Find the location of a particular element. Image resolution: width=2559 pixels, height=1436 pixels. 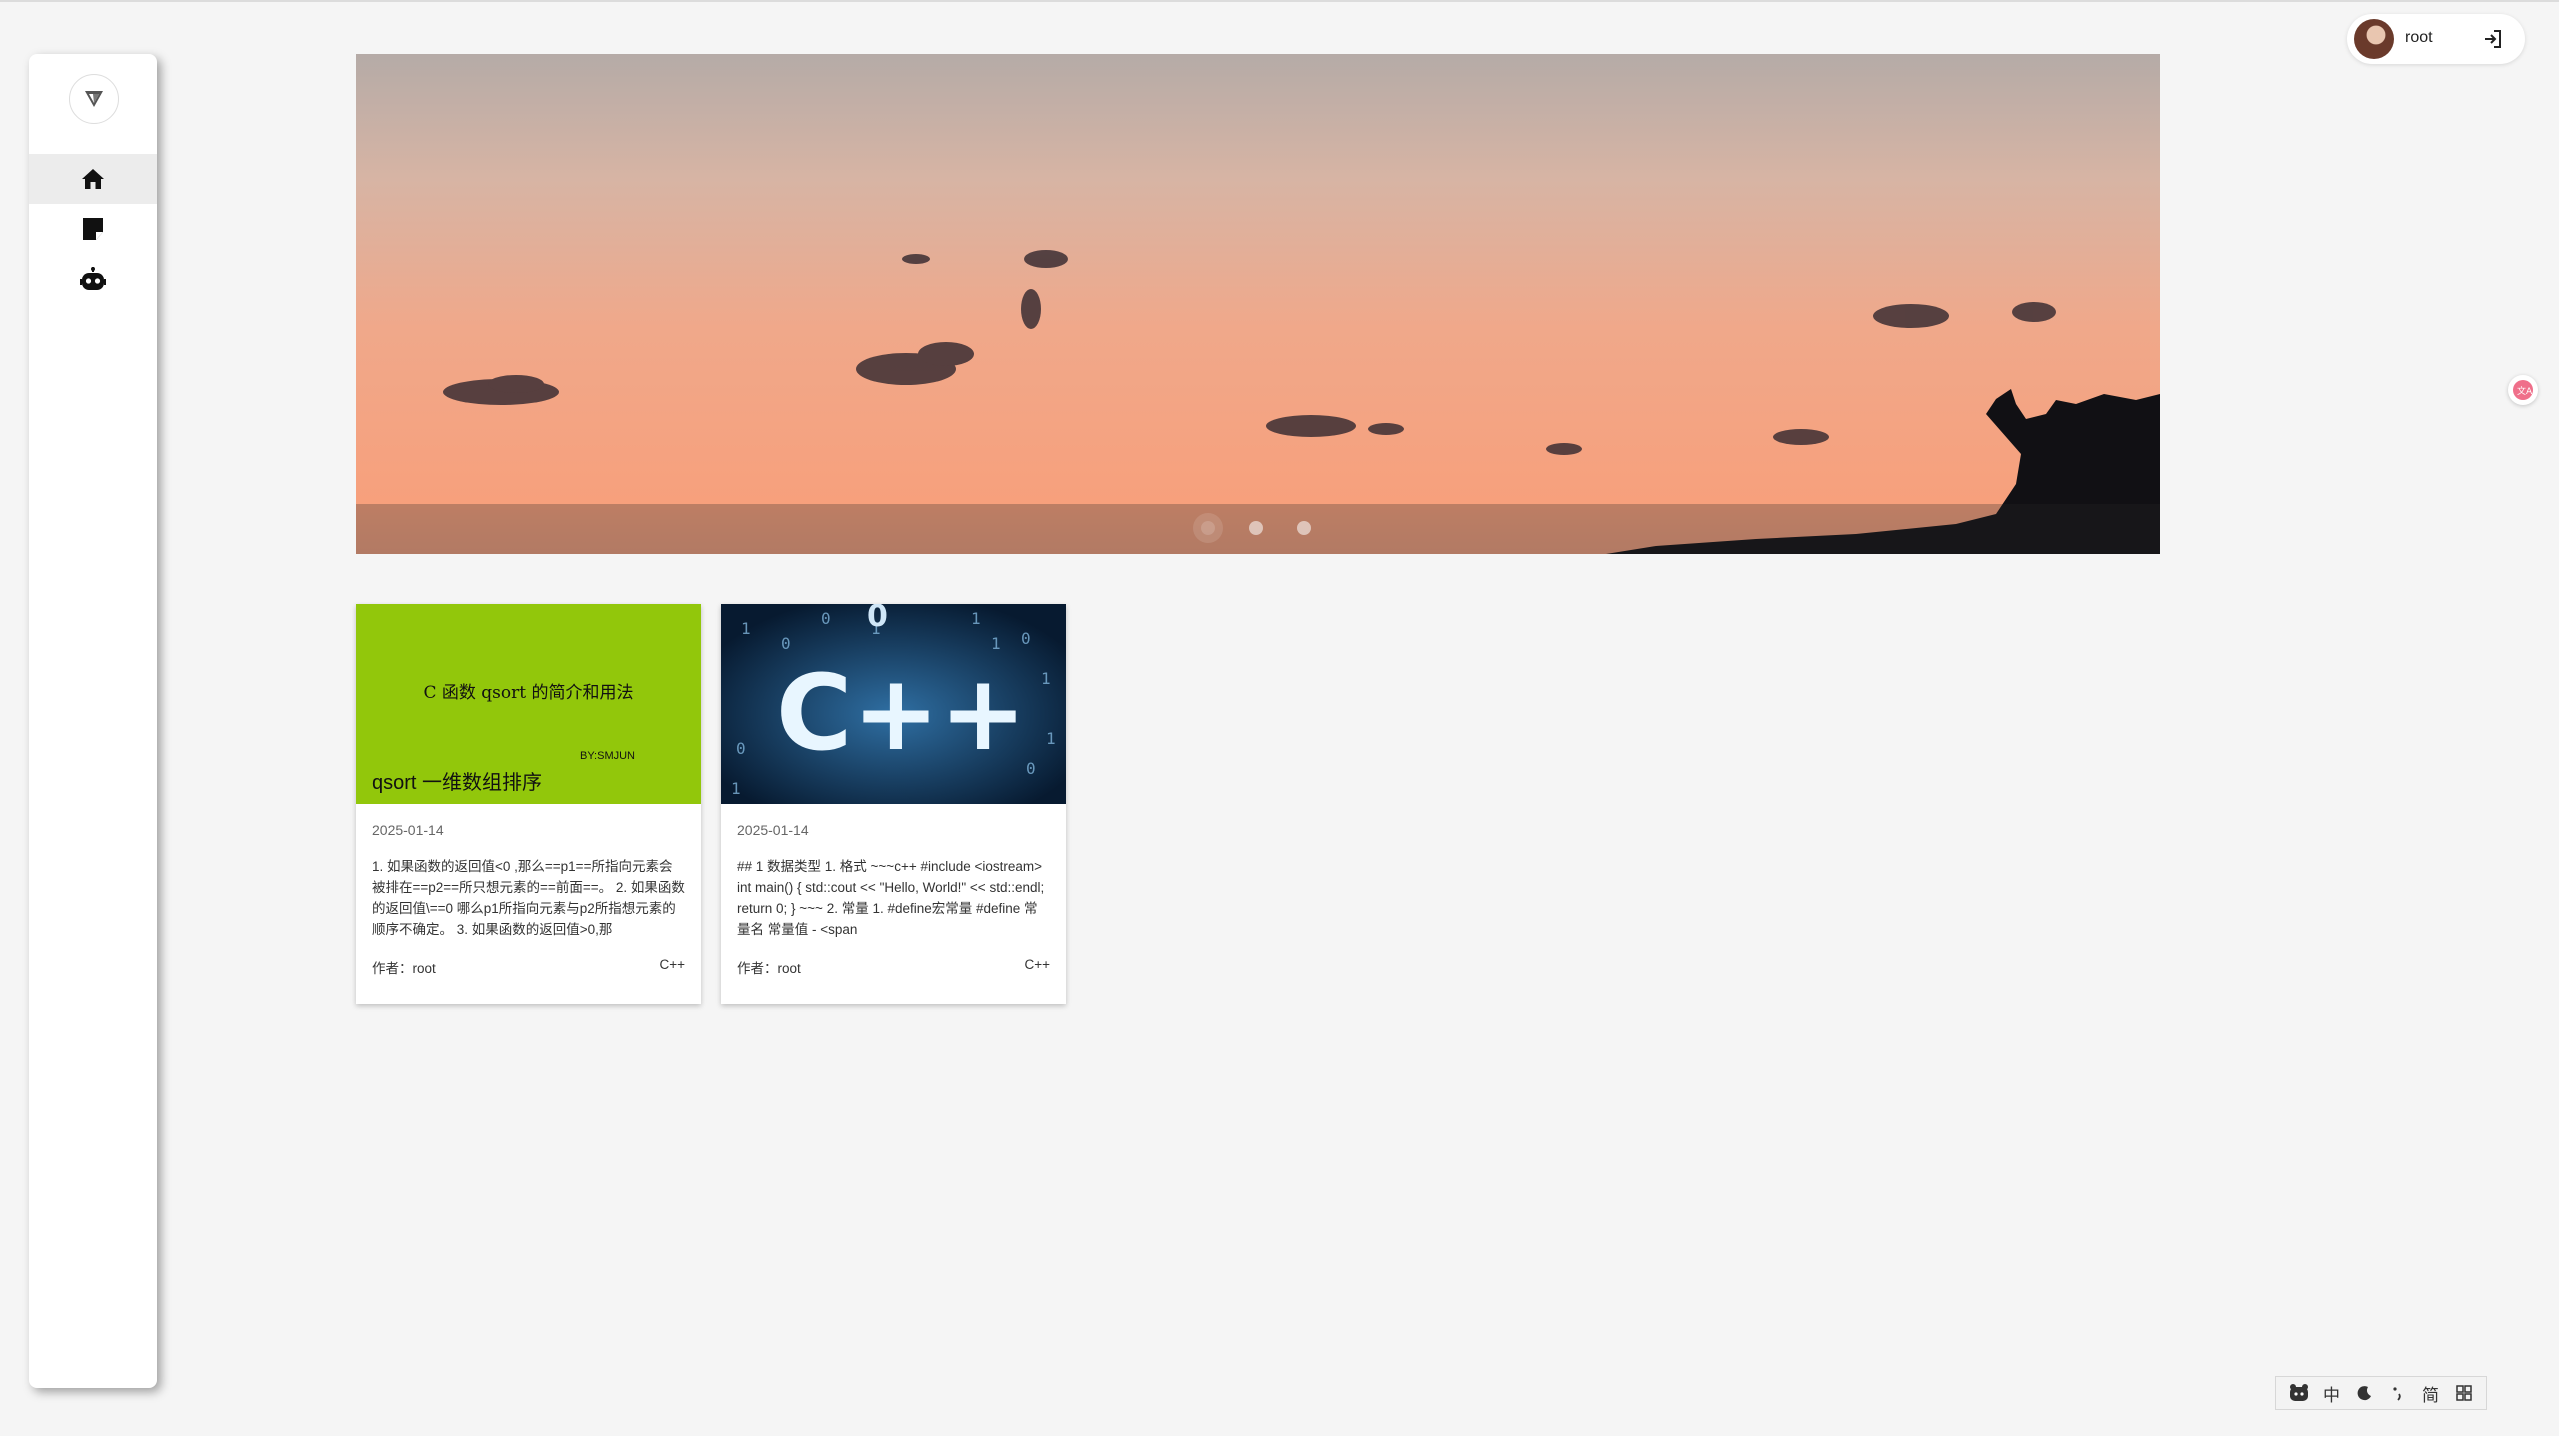

punctuation-icon is located at coordinates (2398, 1393).